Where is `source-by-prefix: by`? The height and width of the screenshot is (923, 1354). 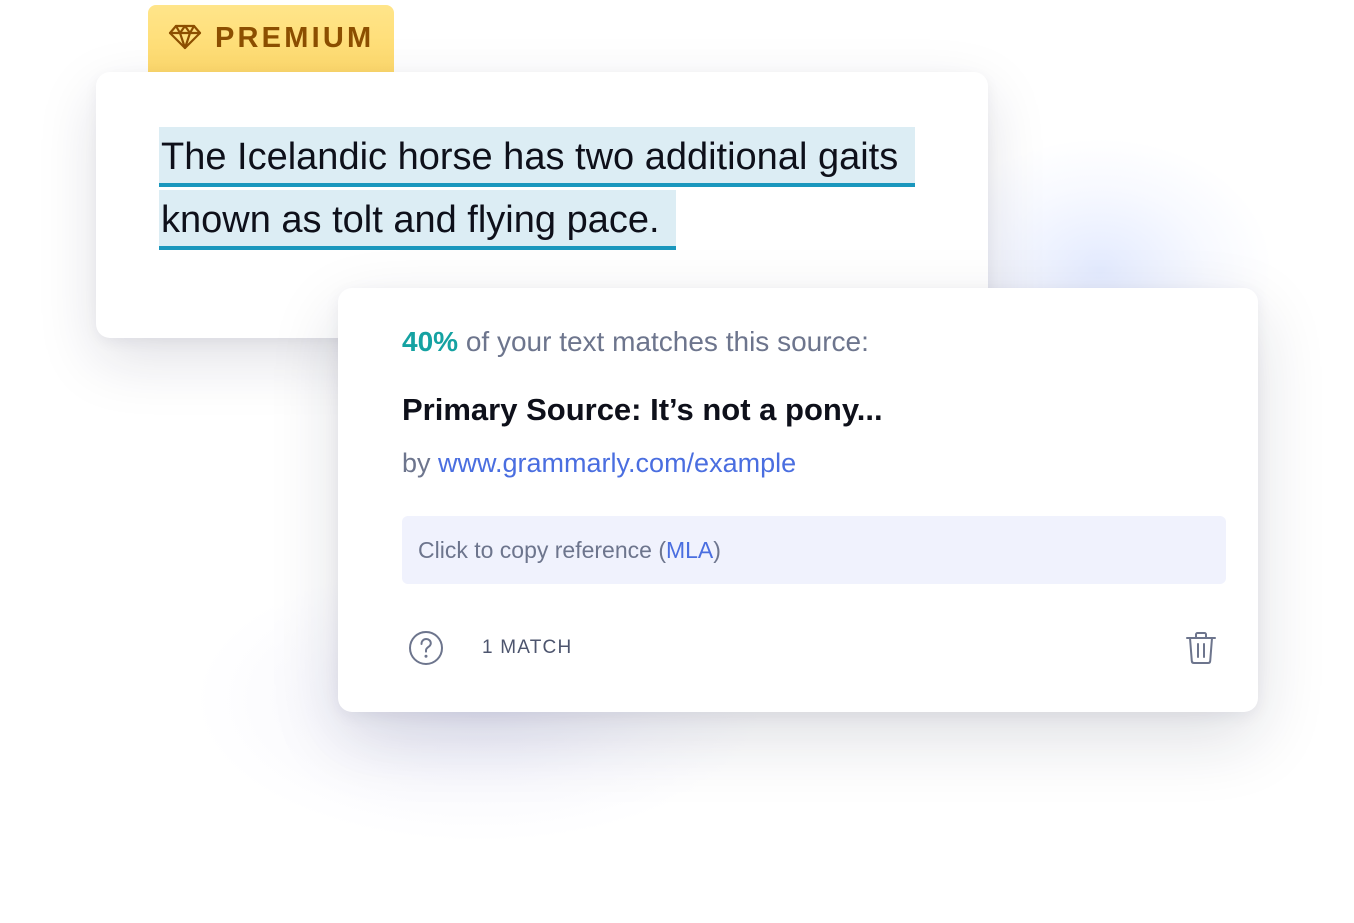 source-by-prefix: by is located at coordinates (420, 463).